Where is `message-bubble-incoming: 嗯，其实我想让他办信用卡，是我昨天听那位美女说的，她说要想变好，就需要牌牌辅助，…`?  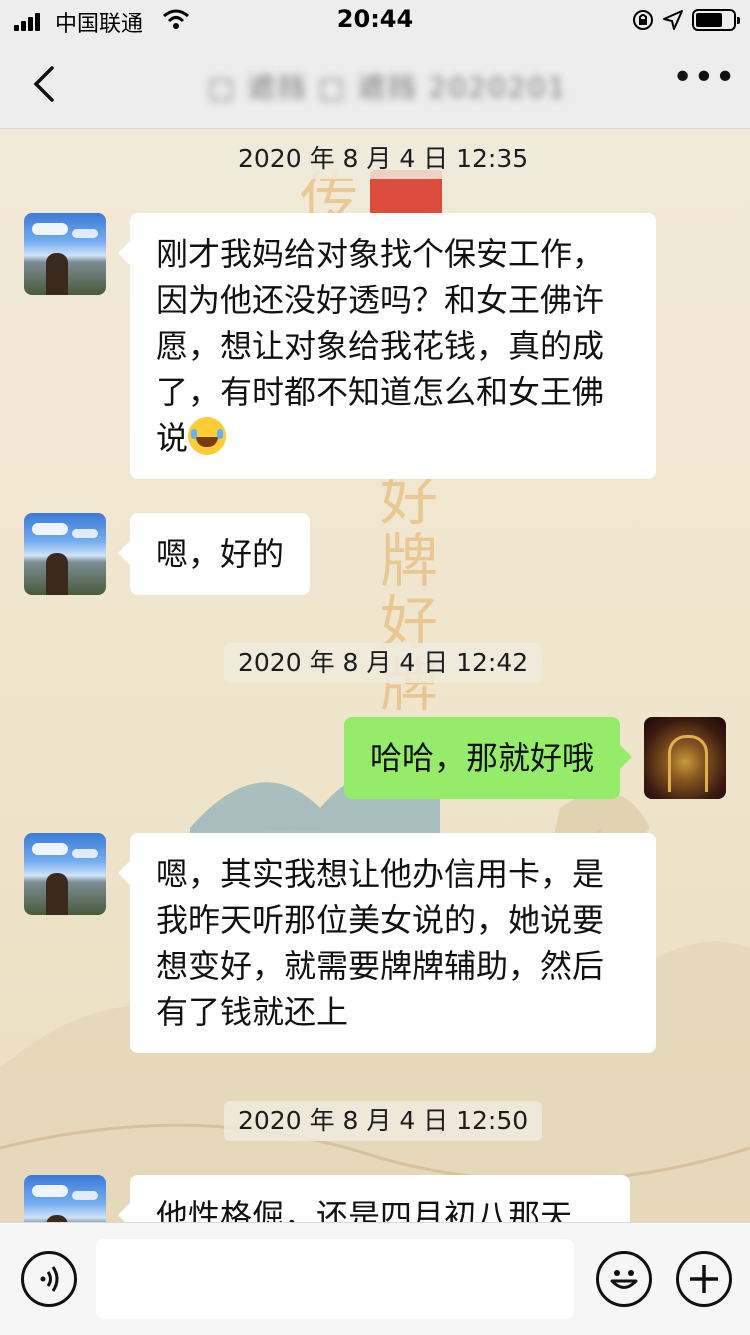
message-bubble-incoming: 嗯，其实我想让他办信用卡，是我昨天听那位美女说的，她说要想变好，就需要牌牌辅助，… is located at coordinates (387, 943).